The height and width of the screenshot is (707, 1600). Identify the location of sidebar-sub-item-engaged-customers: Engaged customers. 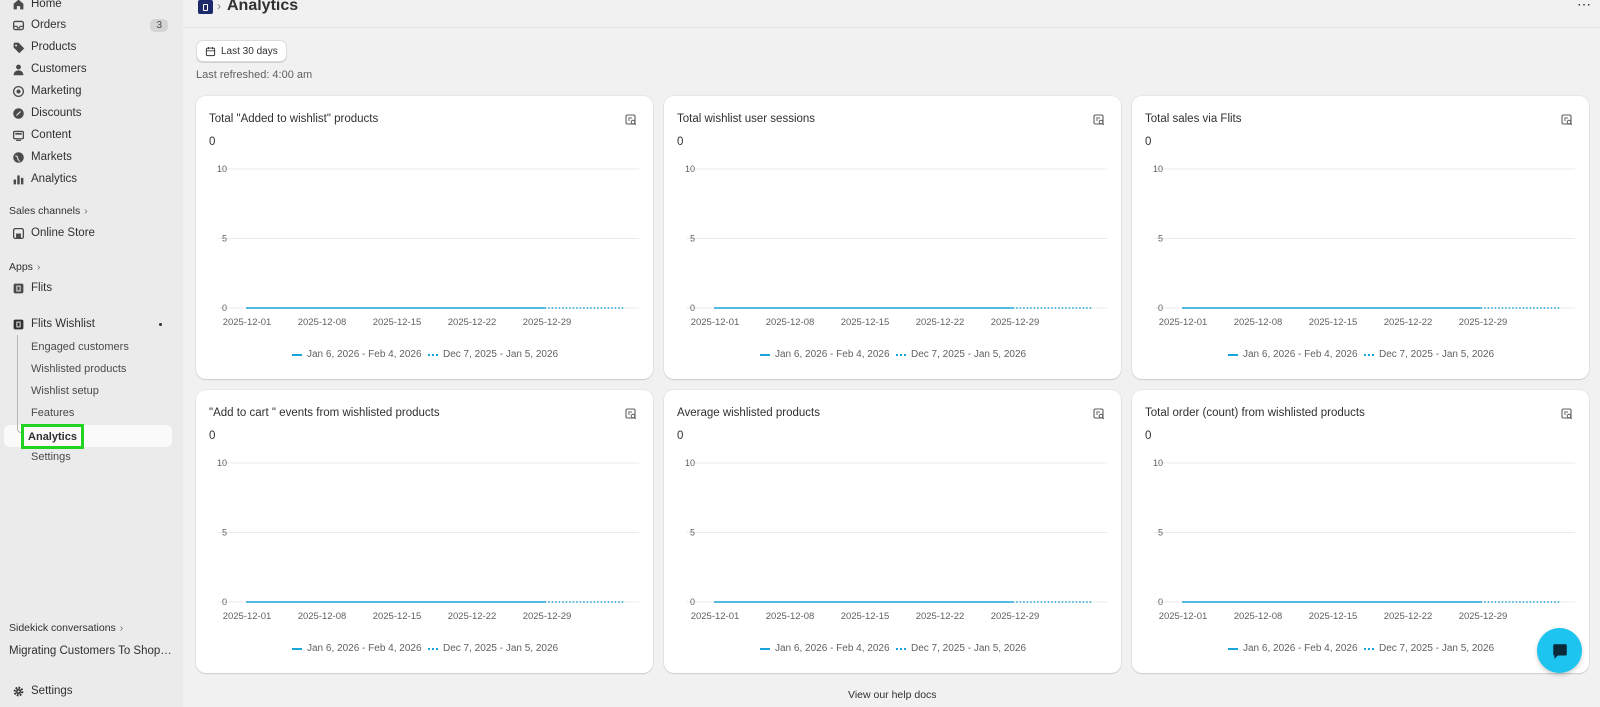
(97, 347).